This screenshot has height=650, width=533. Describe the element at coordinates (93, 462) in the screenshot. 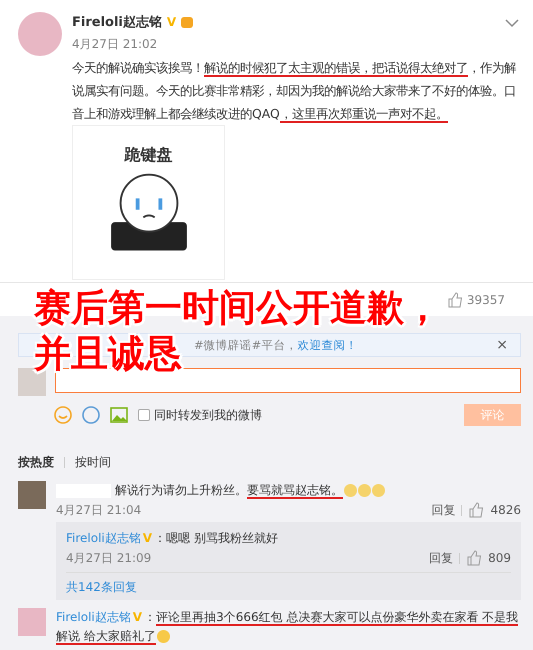

I see `sort-tab: 按时间` at that location.